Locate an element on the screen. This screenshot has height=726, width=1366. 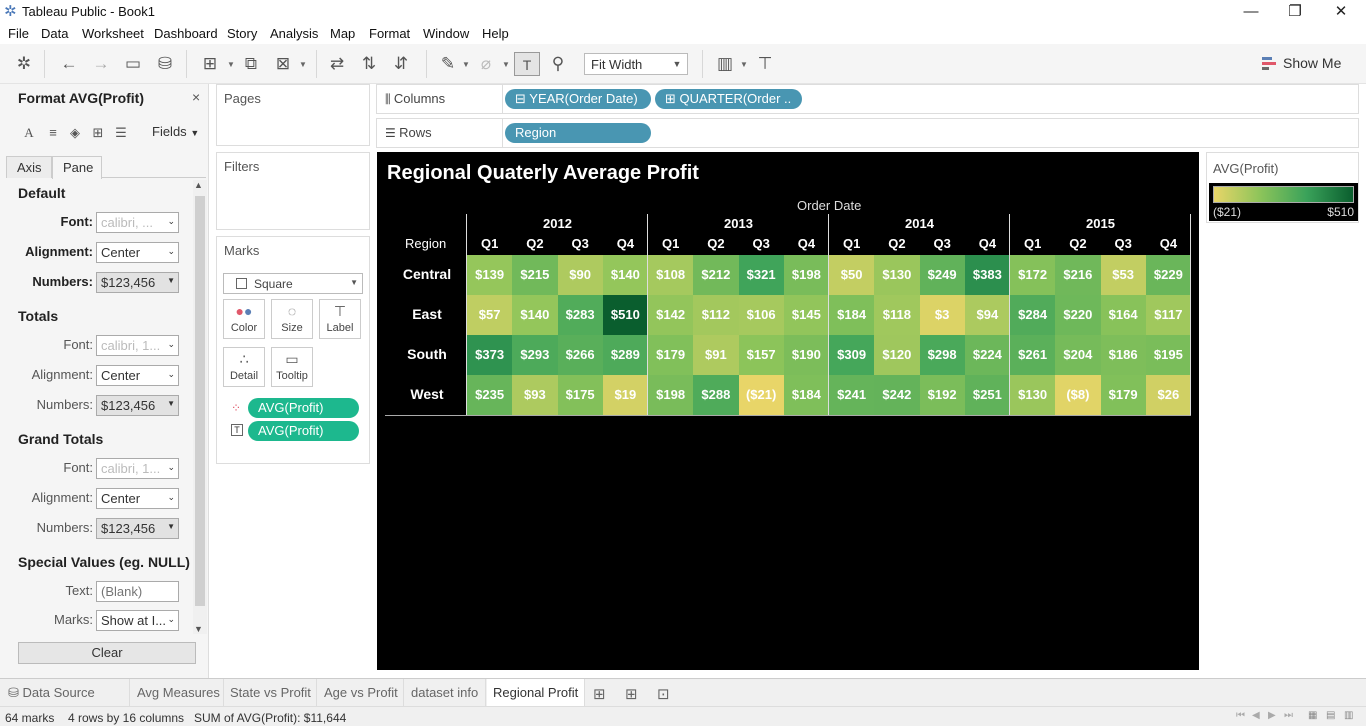
heatmap-cell: $190 is located at coordinates (806, 355).